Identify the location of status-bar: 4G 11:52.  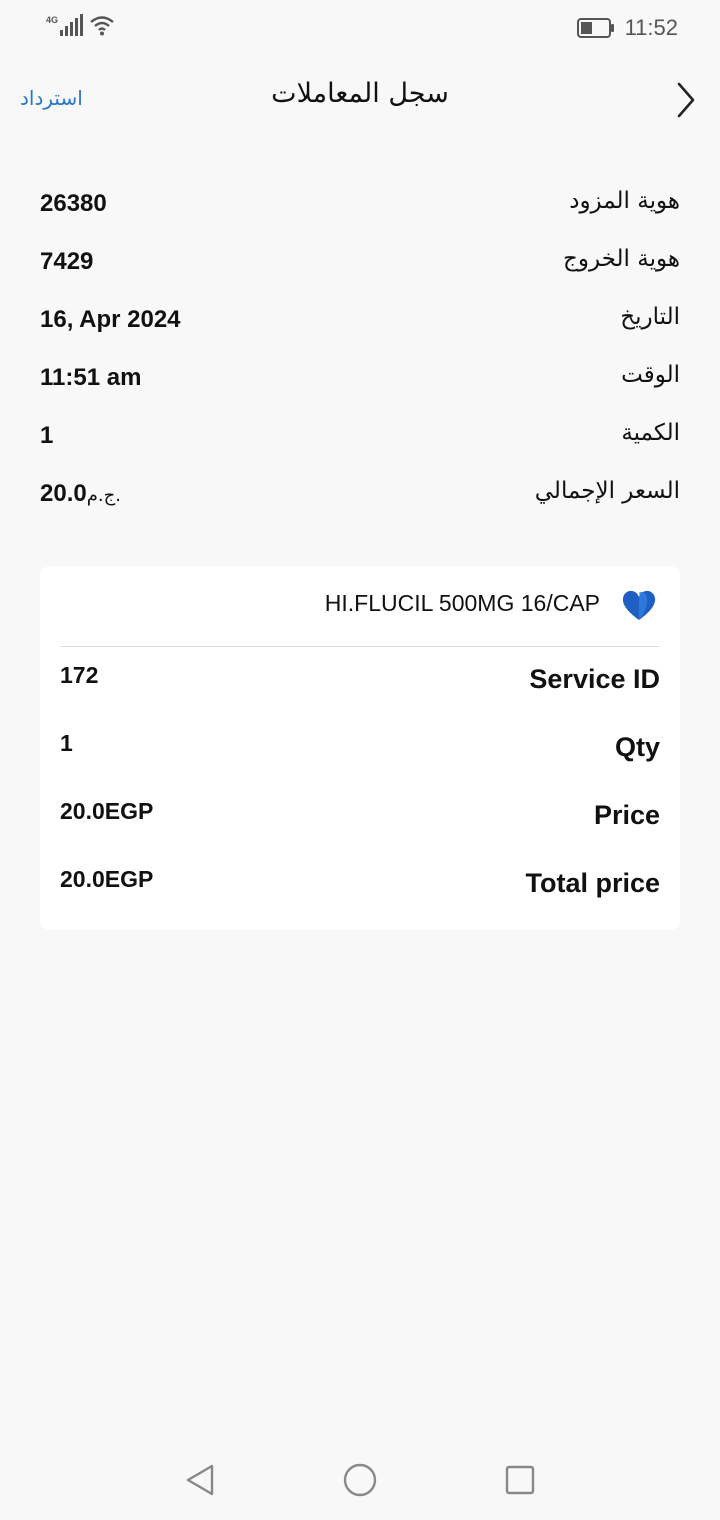
(360, 28).